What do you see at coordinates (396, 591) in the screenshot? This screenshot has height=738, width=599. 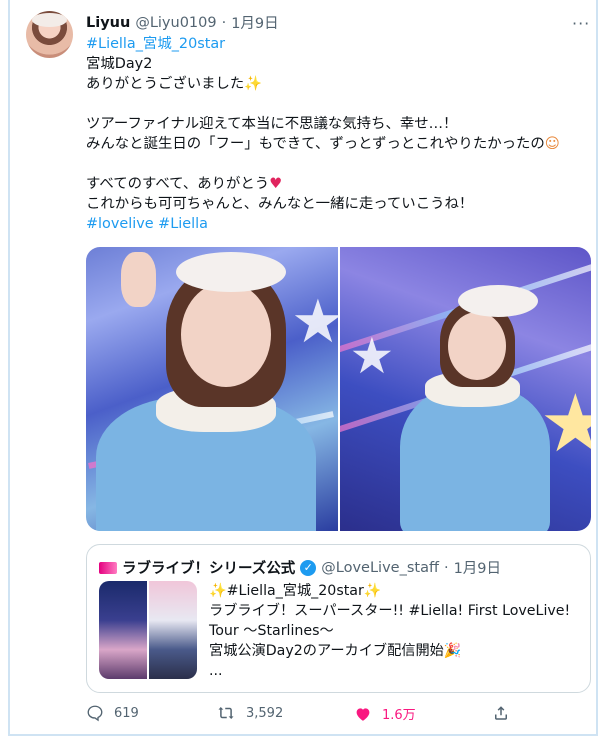 I see `quoted-line: ✨#Liella_宮城_20star✨` at bounding box center [396, 591].